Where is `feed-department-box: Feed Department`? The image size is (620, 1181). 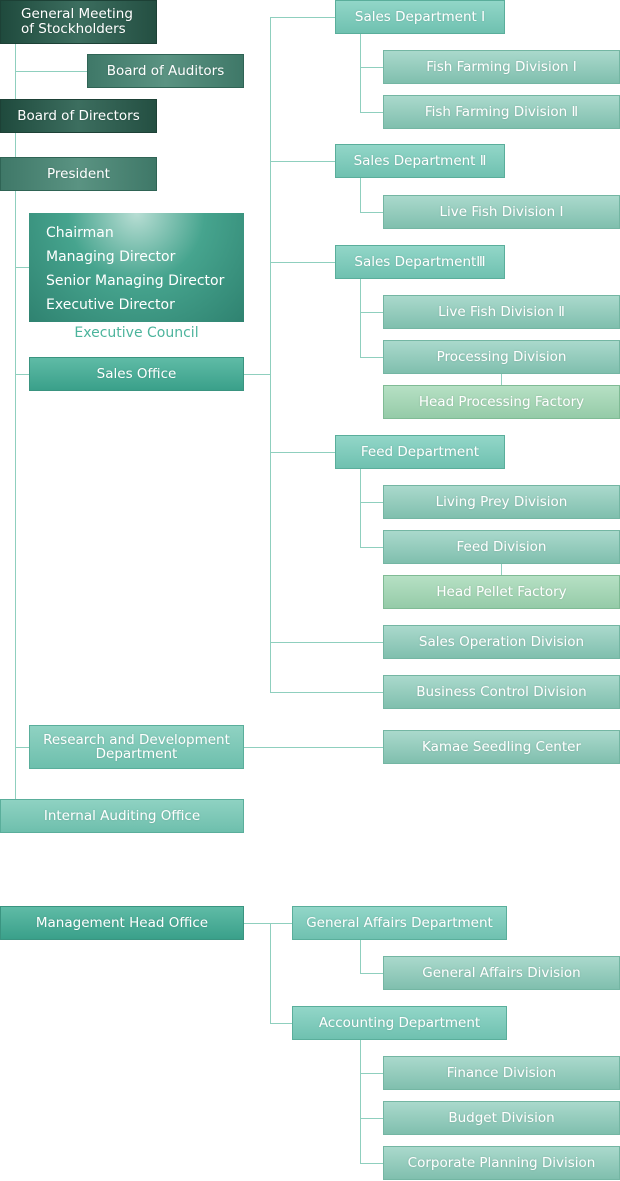 feed-department-box: Feed Department is located at coordinates (420, 452).